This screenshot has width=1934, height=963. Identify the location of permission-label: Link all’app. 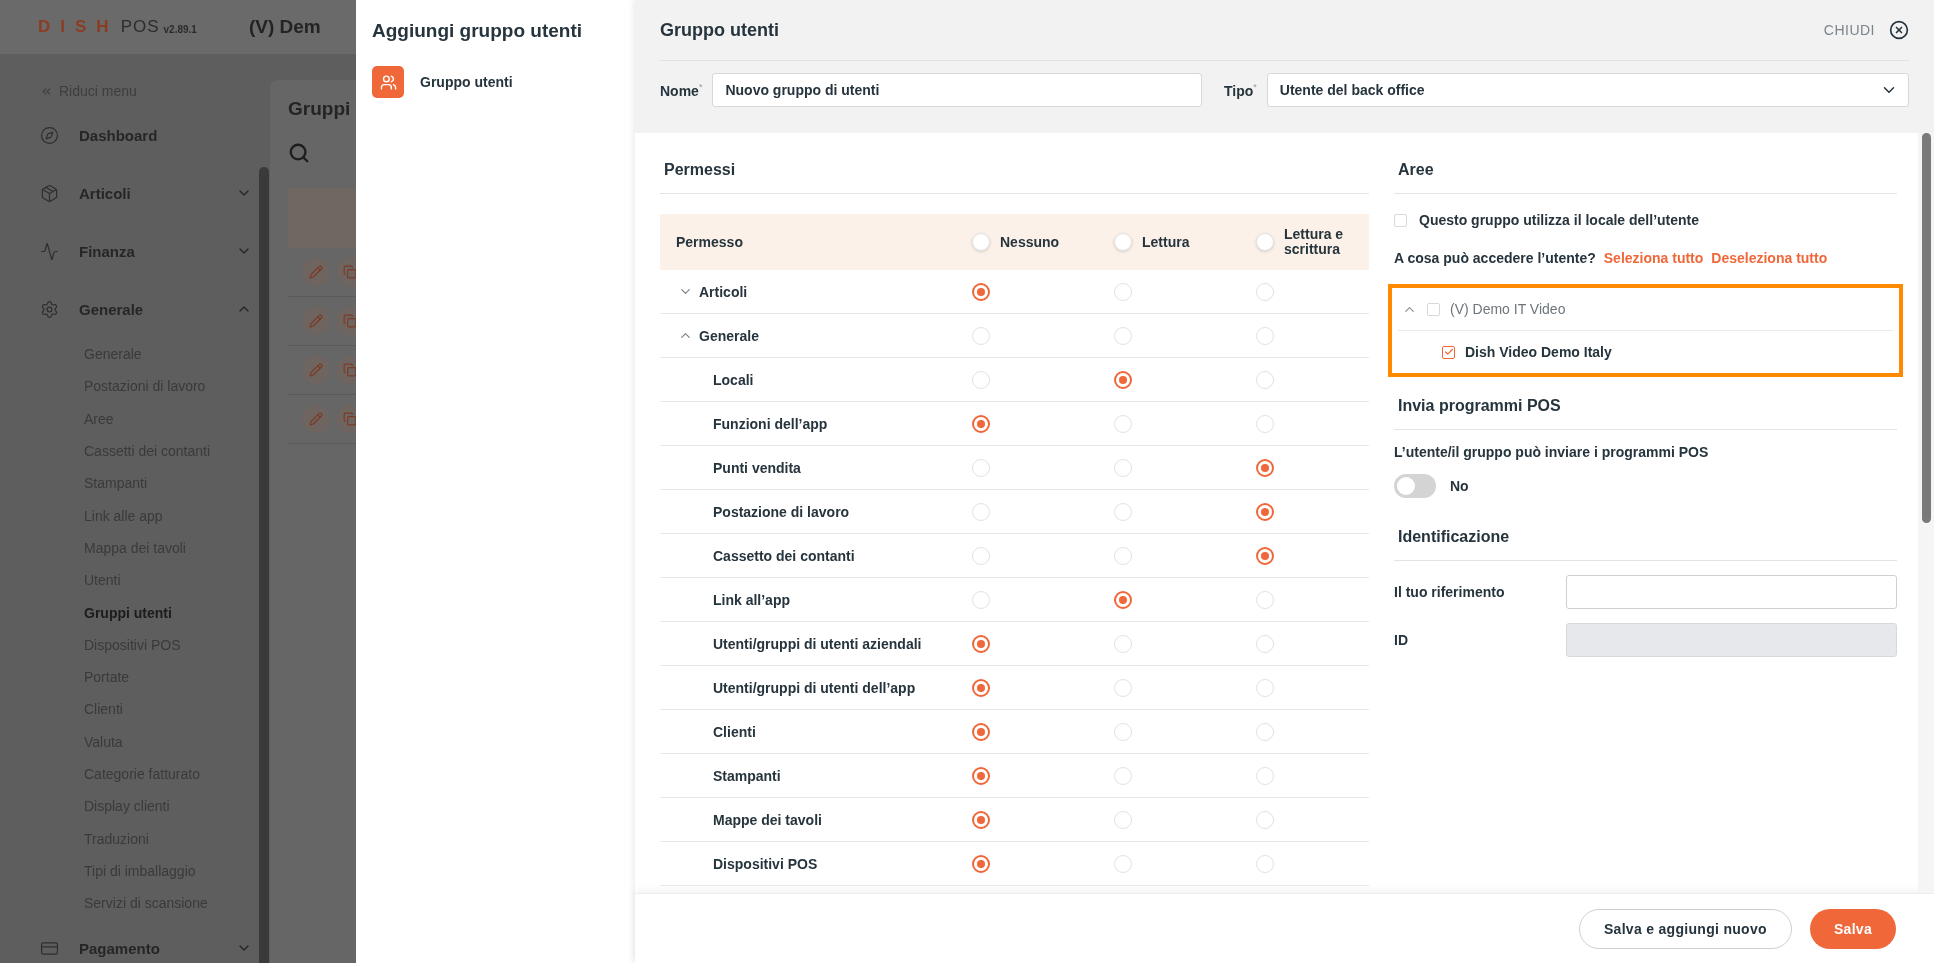
(751, 599).